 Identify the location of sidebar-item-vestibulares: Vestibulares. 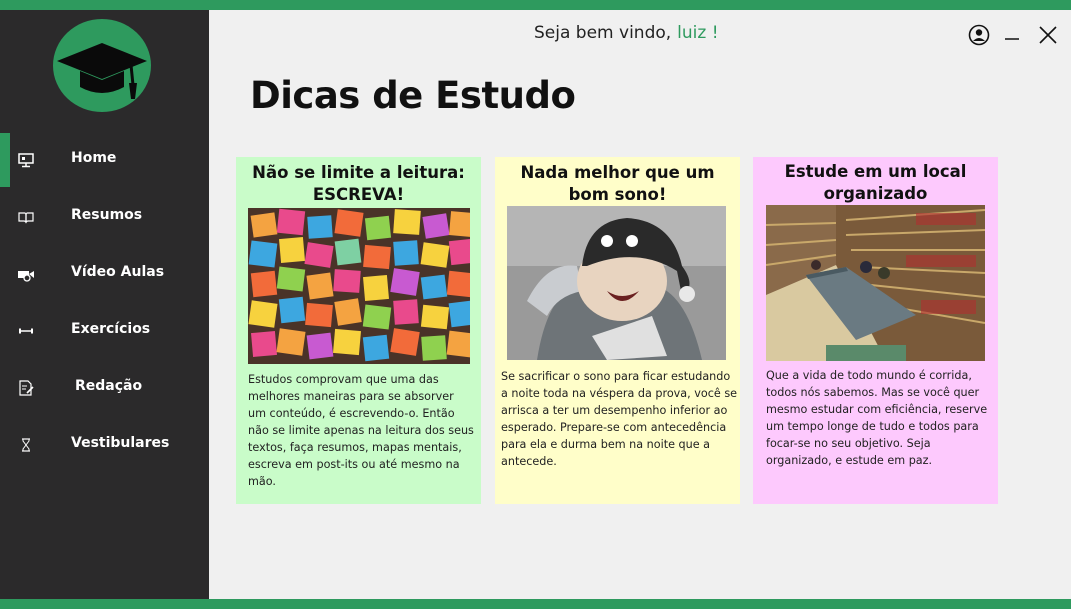
(104, 445).